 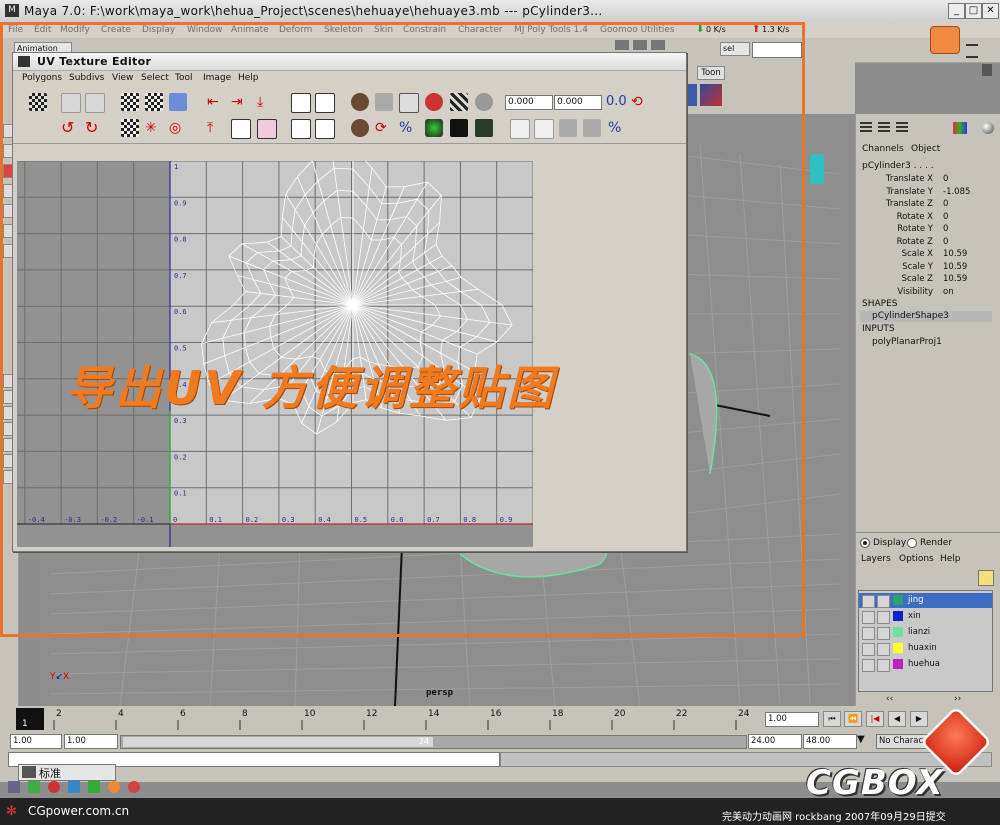 I want to click on channel-label: Scale Y, so click(x=894, y=267).